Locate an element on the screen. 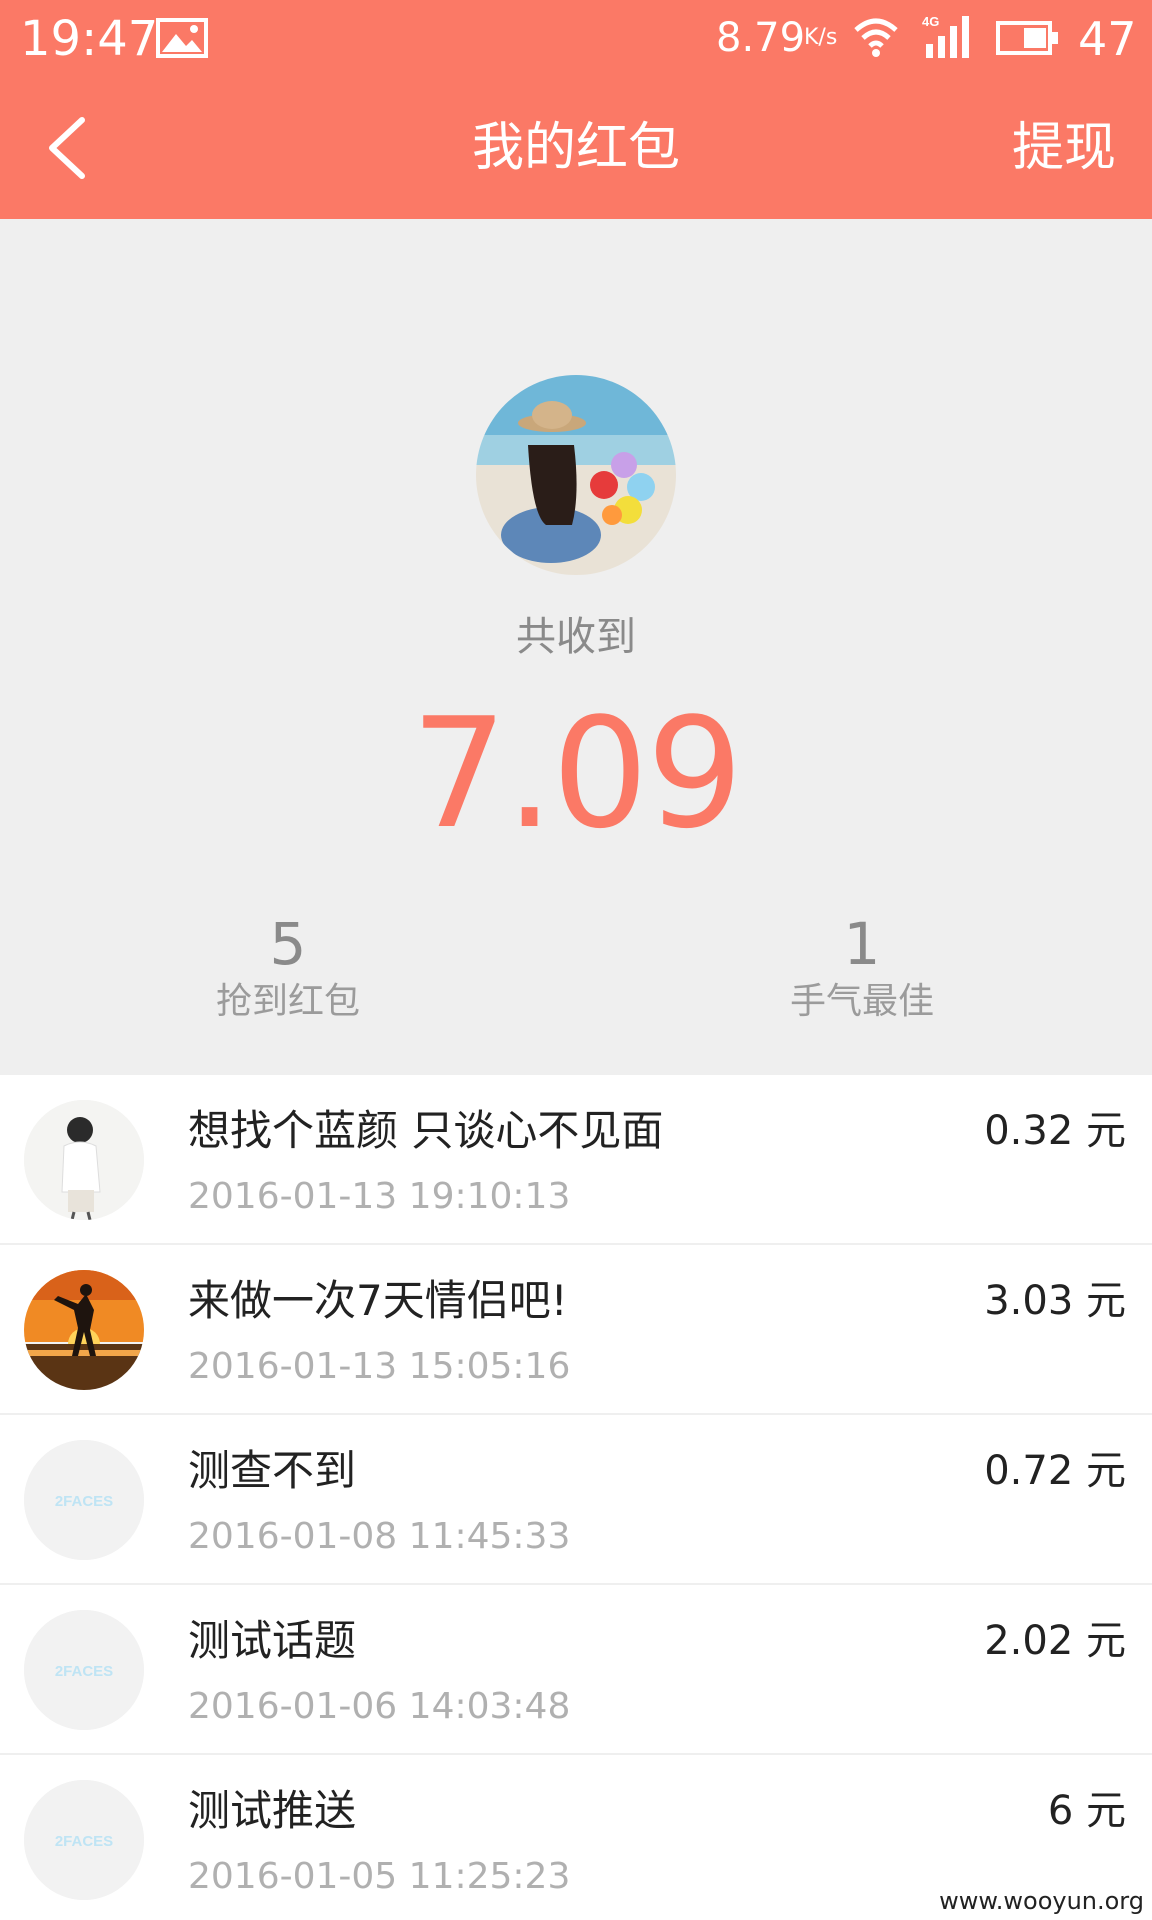 Image resolution: width=1152 pixels, height=1920 pixels. record-amount: 0.72 元 is located at coordinates (1055, 1471).